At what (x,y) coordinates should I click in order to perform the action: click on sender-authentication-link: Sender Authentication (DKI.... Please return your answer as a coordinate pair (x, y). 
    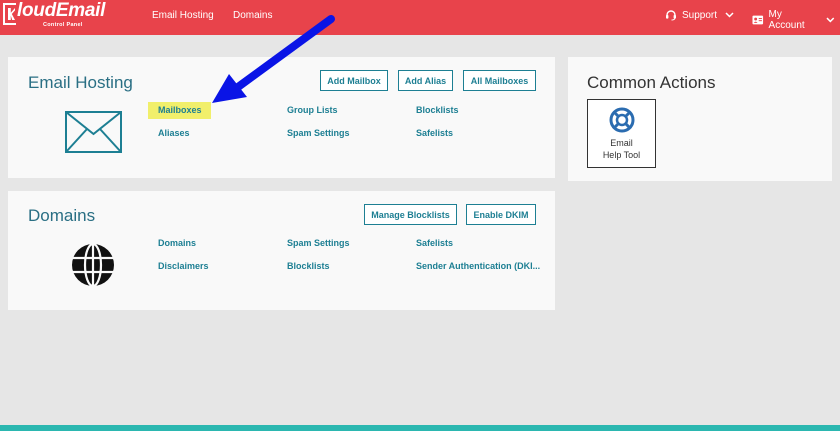
    Looking at the image, I should click on (478, 266).